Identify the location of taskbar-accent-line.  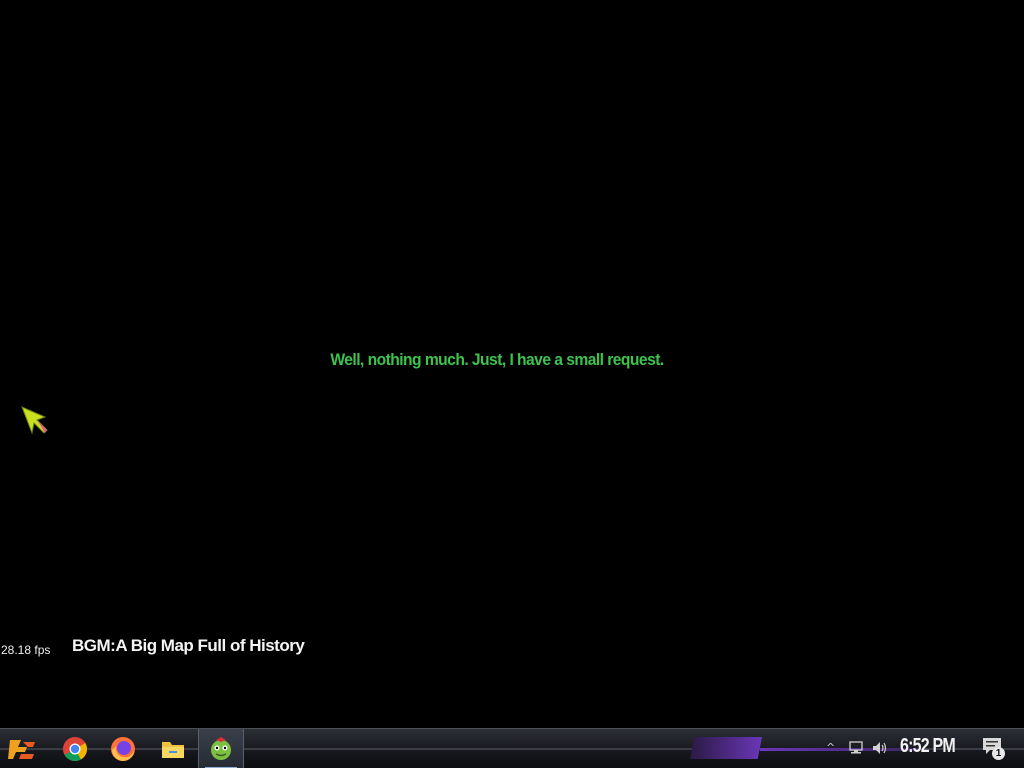
(840, 749).